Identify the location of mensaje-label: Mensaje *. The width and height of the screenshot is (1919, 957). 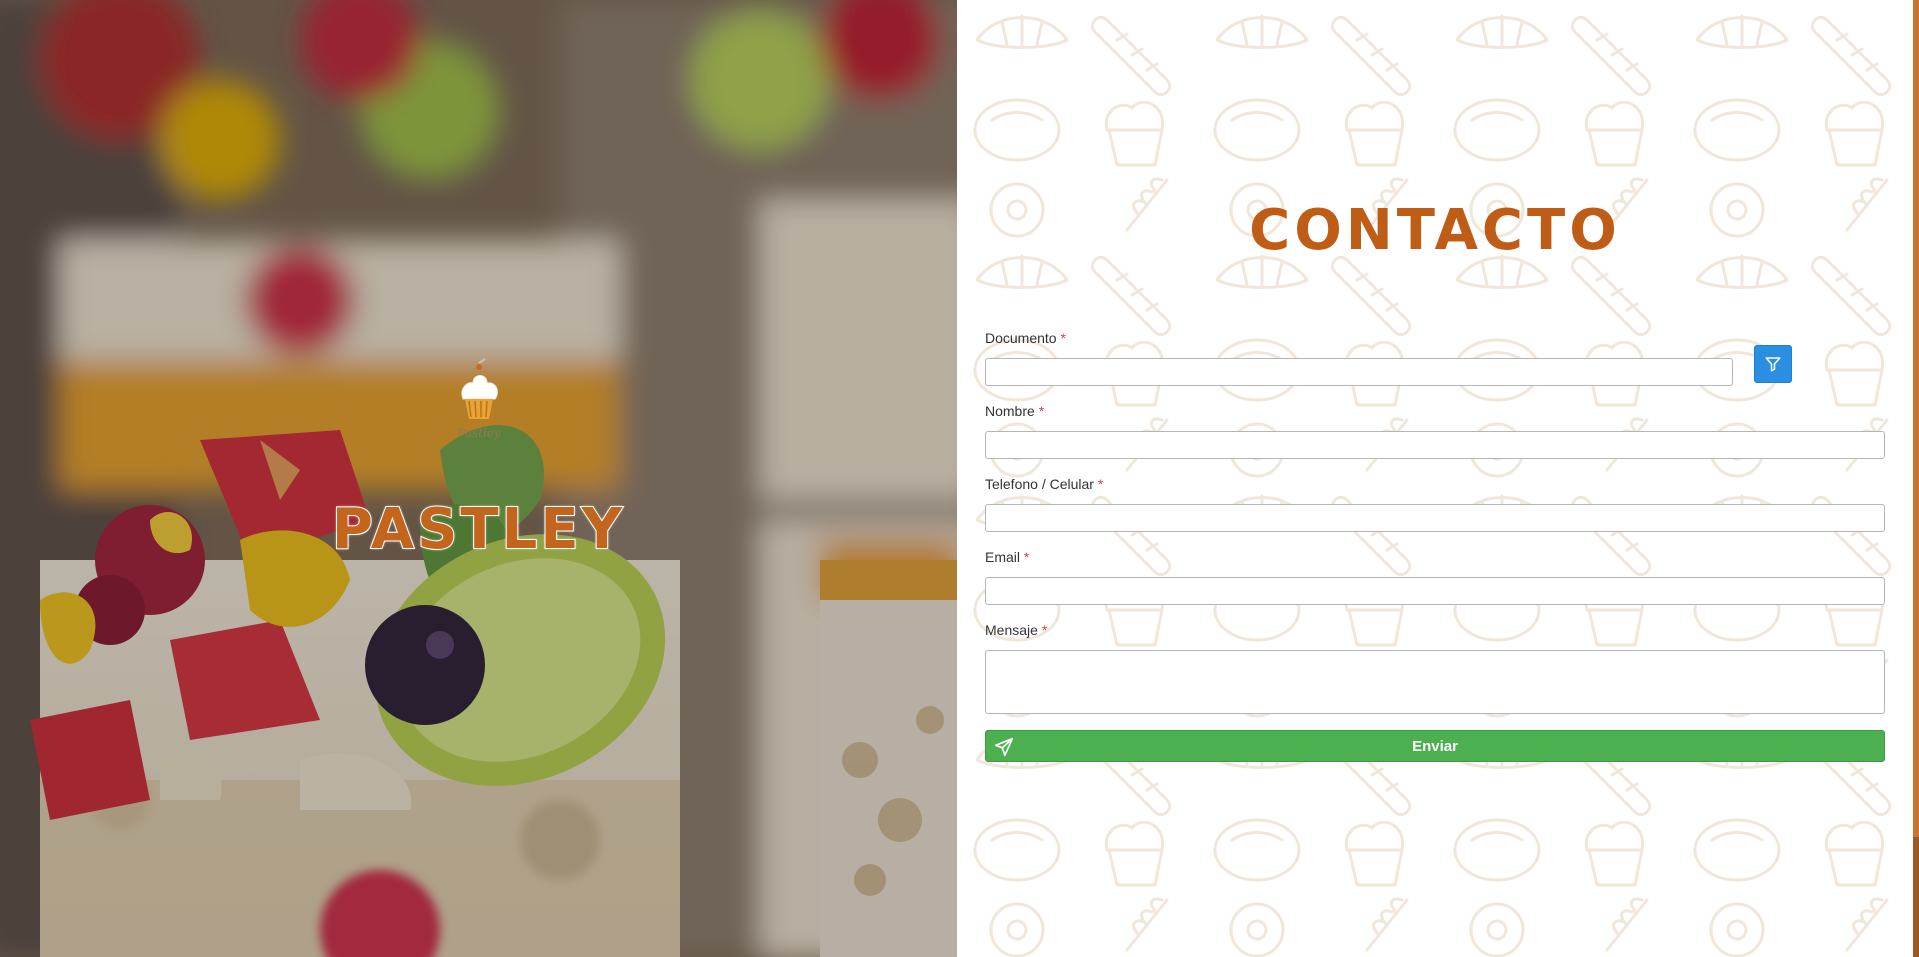
(1016, 630).